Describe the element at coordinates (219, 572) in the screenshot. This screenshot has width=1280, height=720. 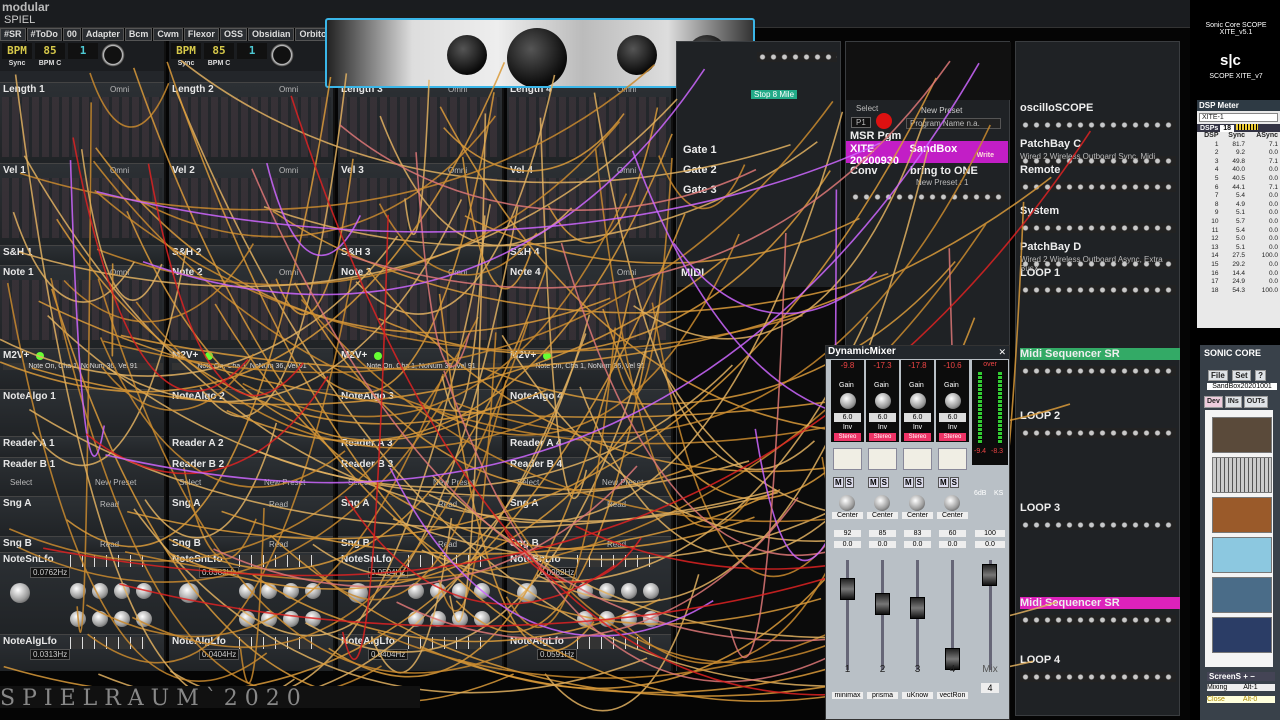
I see `lfo-rate: 0.0383Hz` at that location.